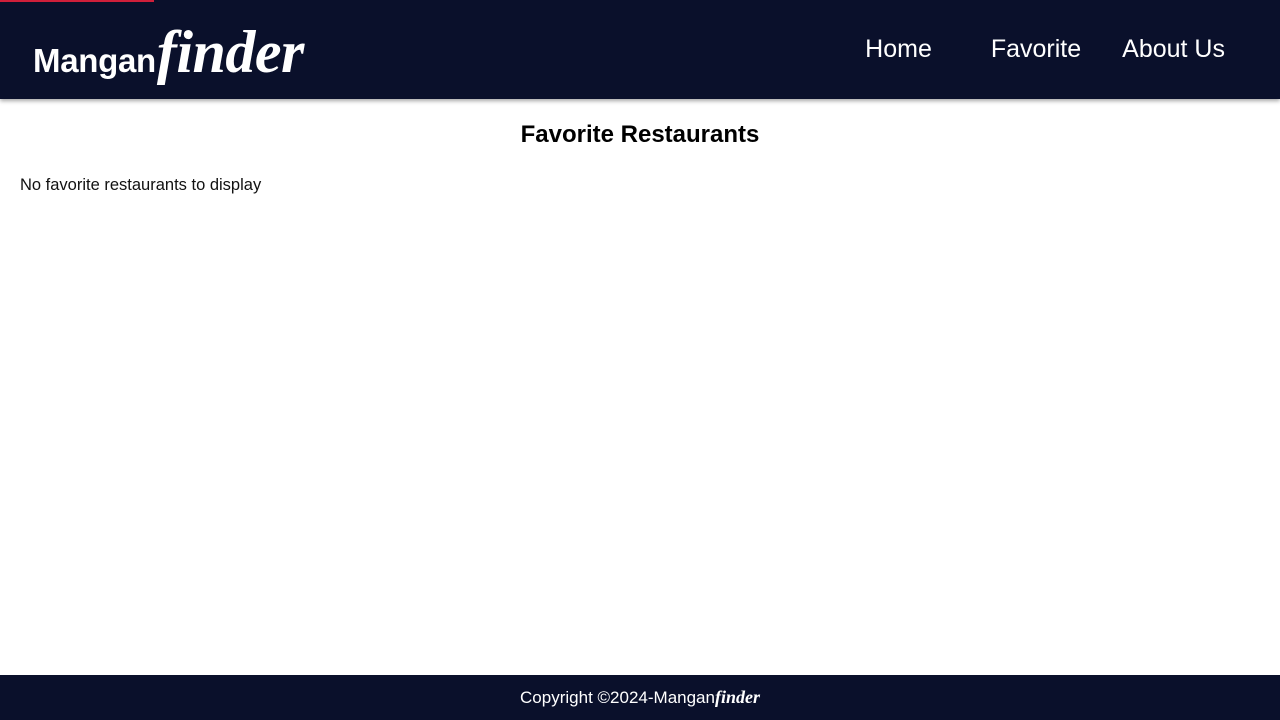 The image size is (1280, 720). Describe the element at coordinates (587, 697) in the screenshot. I see `footer-copyright-text: Copyright ©2024-` at that location.